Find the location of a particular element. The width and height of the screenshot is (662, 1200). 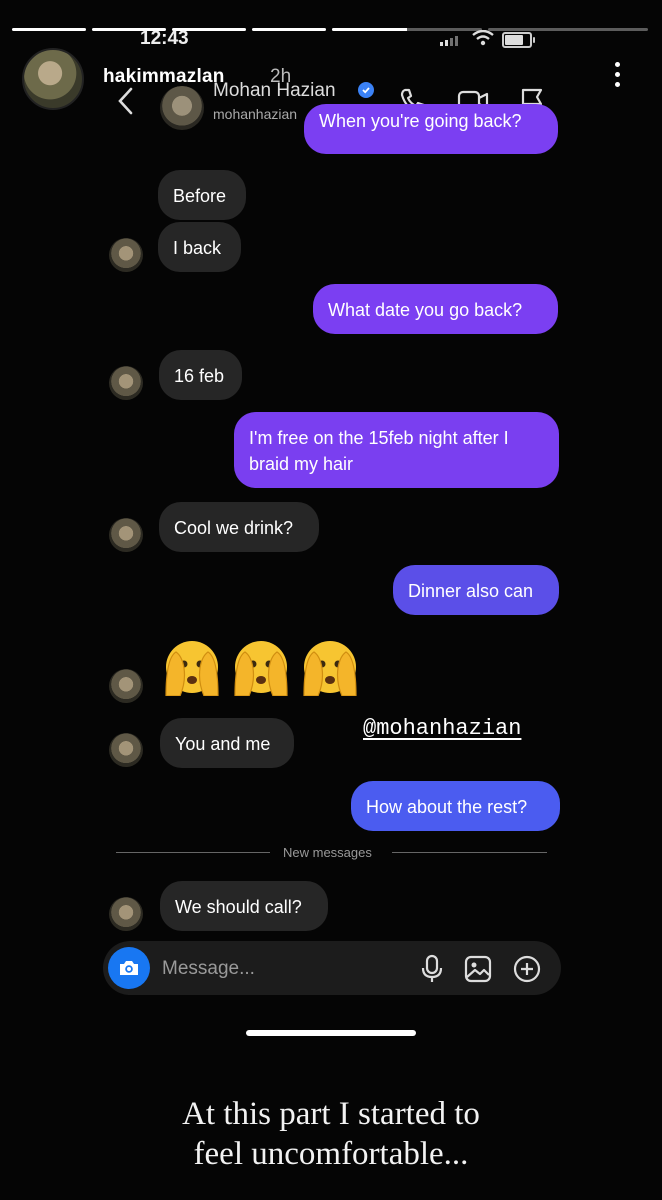

message-outgoing: When you're going back? is located at coordinates (431, 129).